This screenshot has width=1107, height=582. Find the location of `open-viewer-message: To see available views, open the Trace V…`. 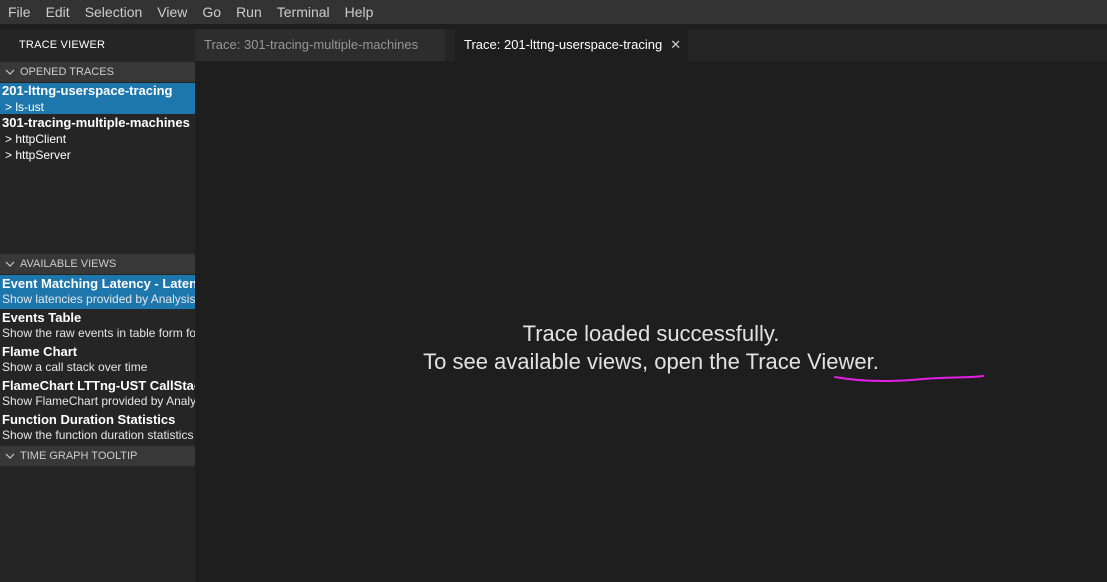

open-viewer-message: To see available views, open the Trace V… is located at coordinates (651, 362).